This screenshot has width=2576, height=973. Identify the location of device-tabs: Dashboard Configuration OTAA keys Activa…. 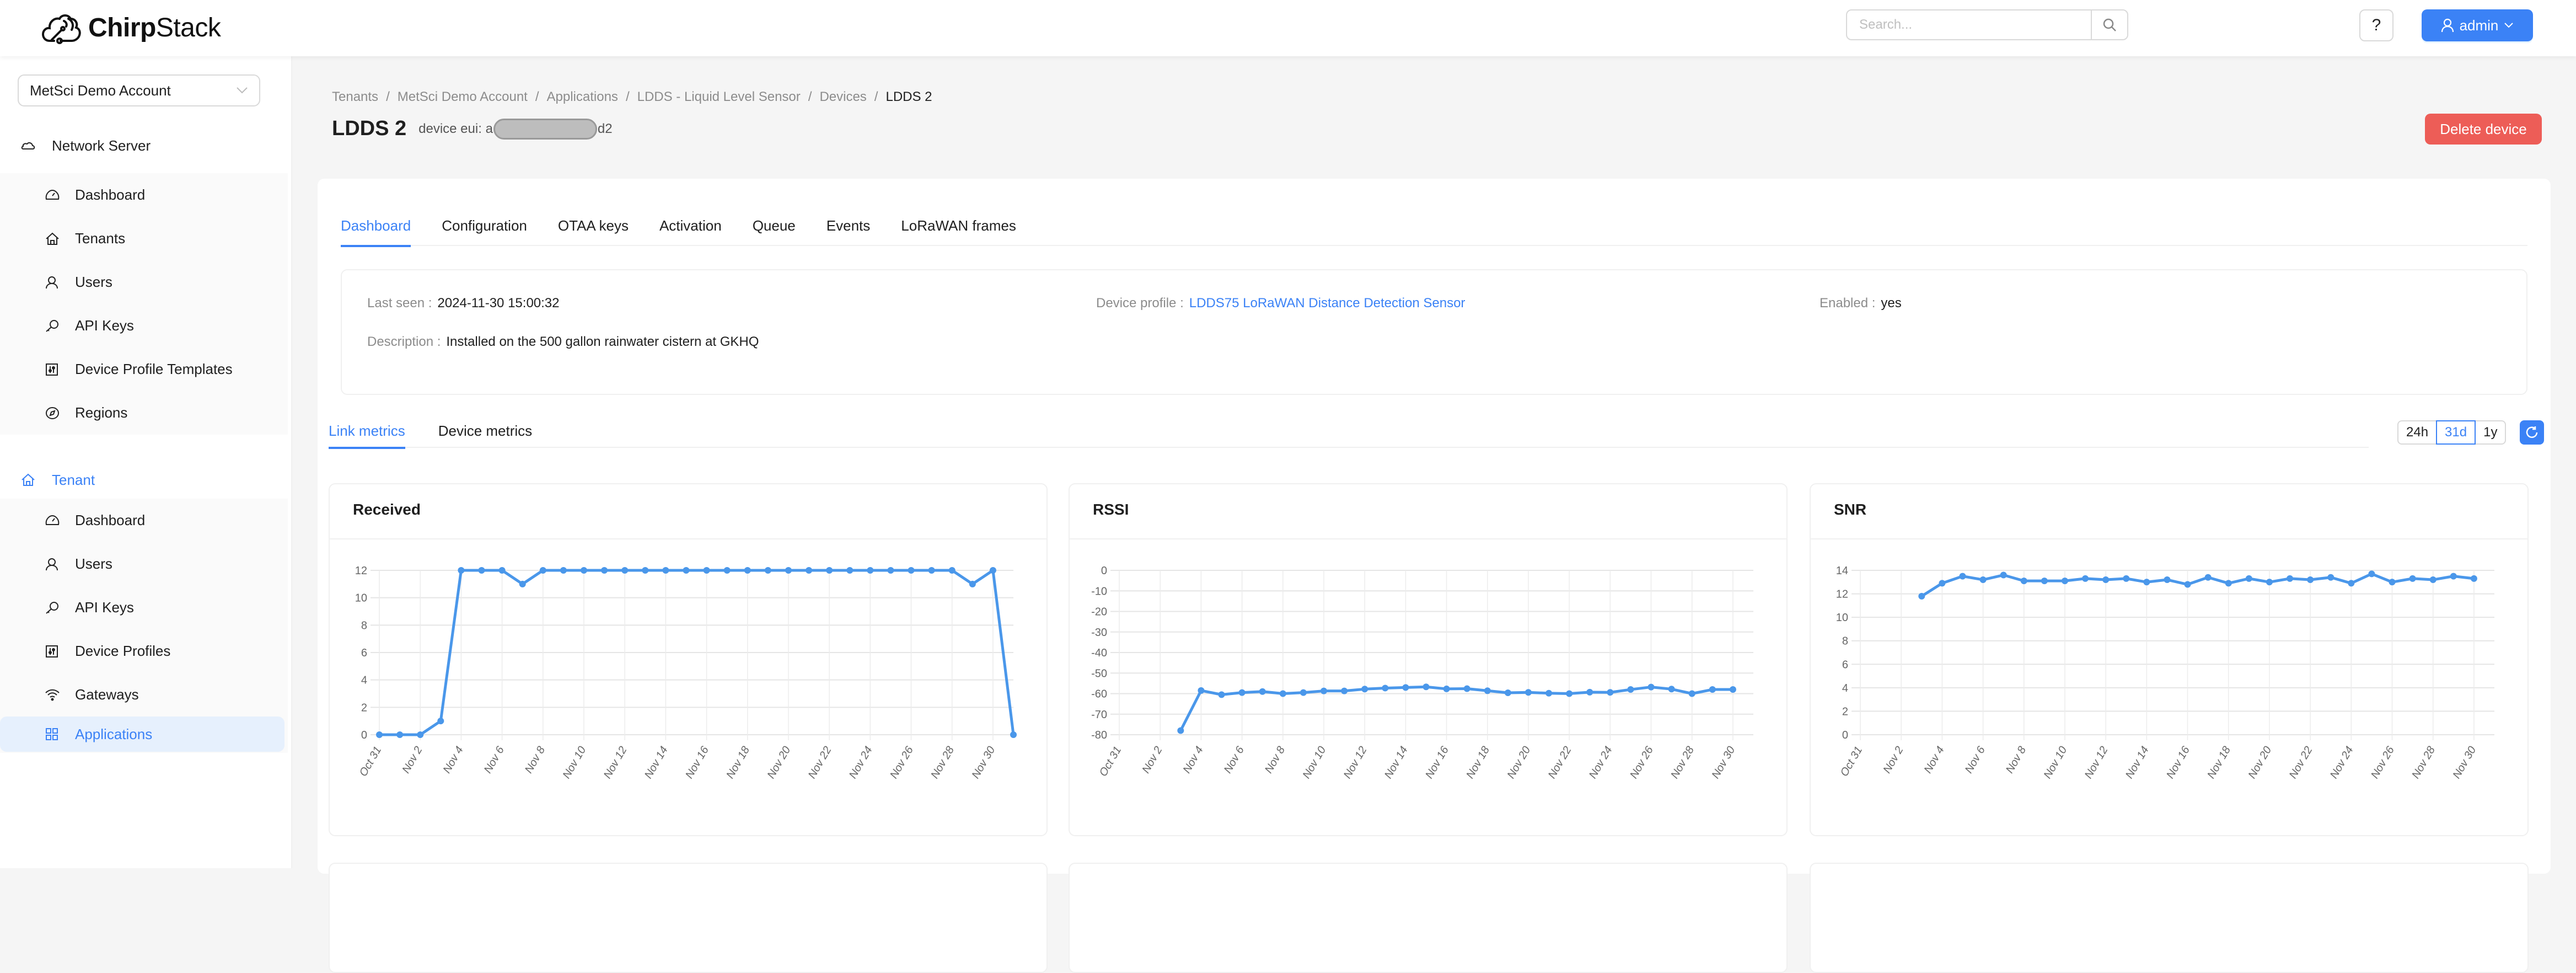
(1434, 231).